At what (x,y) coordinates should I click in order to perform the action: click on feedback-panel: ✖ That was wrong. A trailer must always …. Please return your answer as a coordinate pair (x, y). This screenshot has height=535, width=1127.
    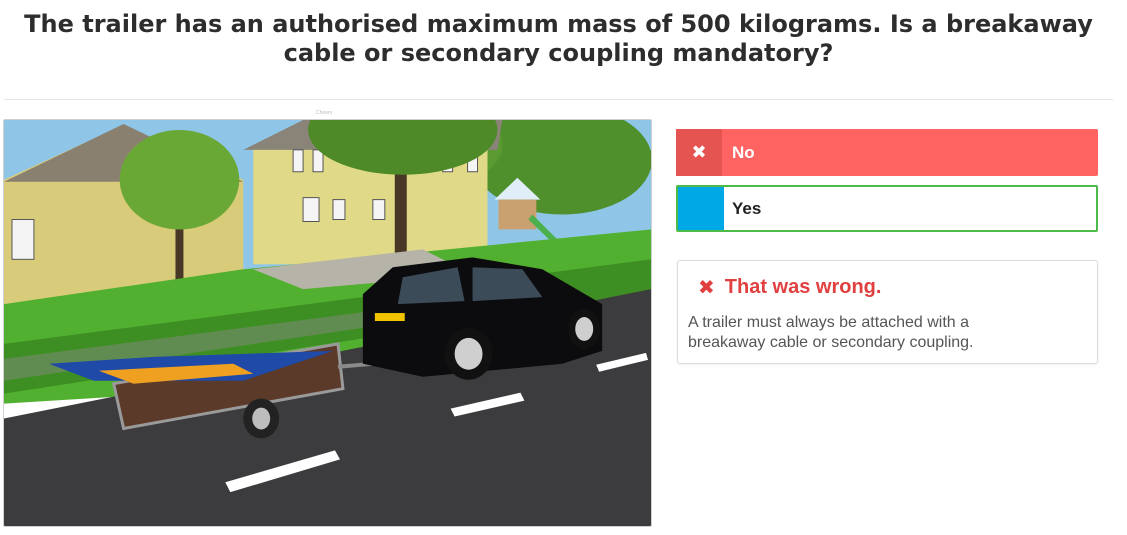
    Looking at the image, I should click on (887, 312).